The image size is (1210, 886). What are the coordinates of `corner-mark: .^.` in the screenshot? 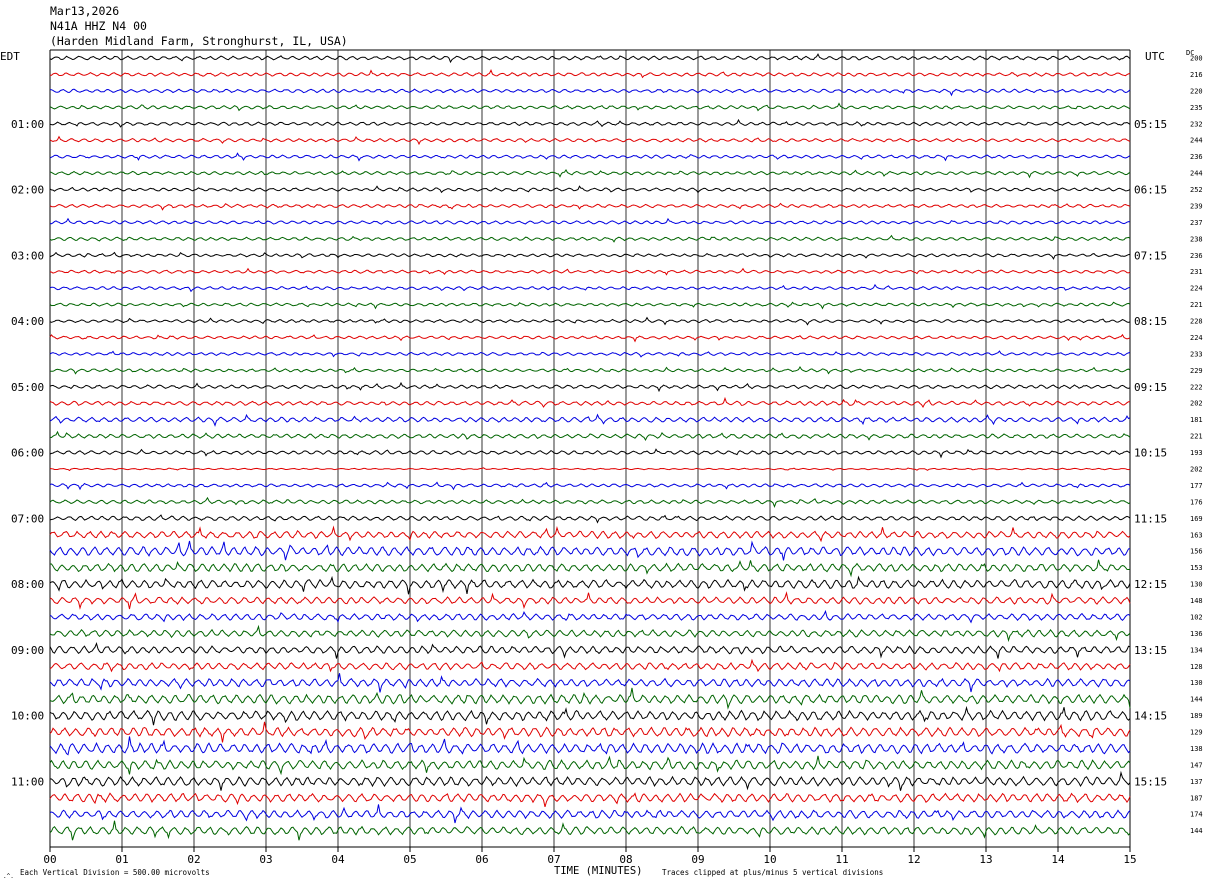 It's located at (8, 876).